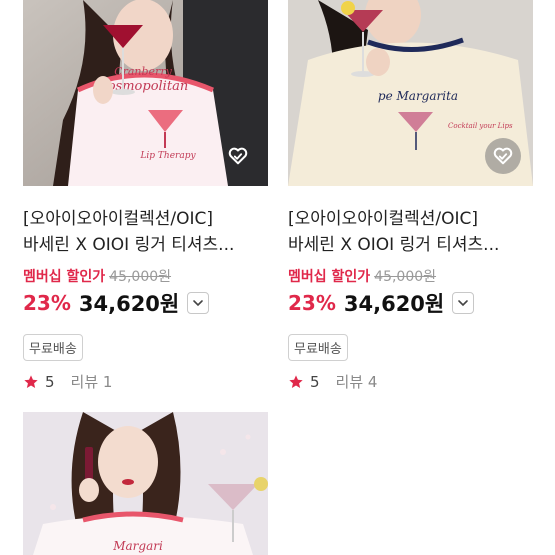  I want to click on svg-text: Cocktail your Lips, so click(480, 126).